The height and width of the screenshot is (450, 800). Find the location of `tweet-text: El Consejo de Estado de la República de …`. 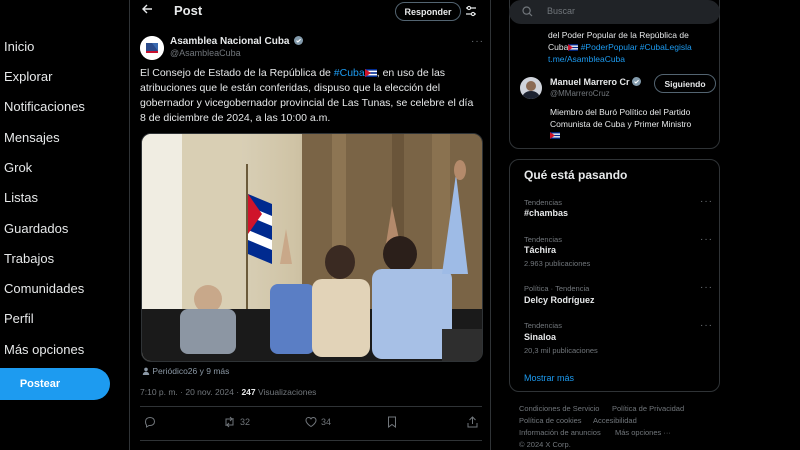

tweet-text: El Consejo de Estado de la República de … is located at coordinates (311, 96).